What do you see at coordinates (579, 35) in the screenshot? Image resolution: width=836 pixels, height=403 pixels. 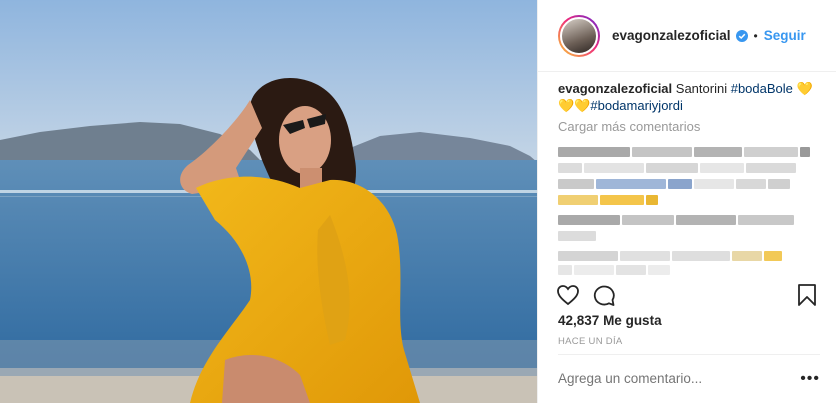 I see `avatar` at bounding box center [579, 35].